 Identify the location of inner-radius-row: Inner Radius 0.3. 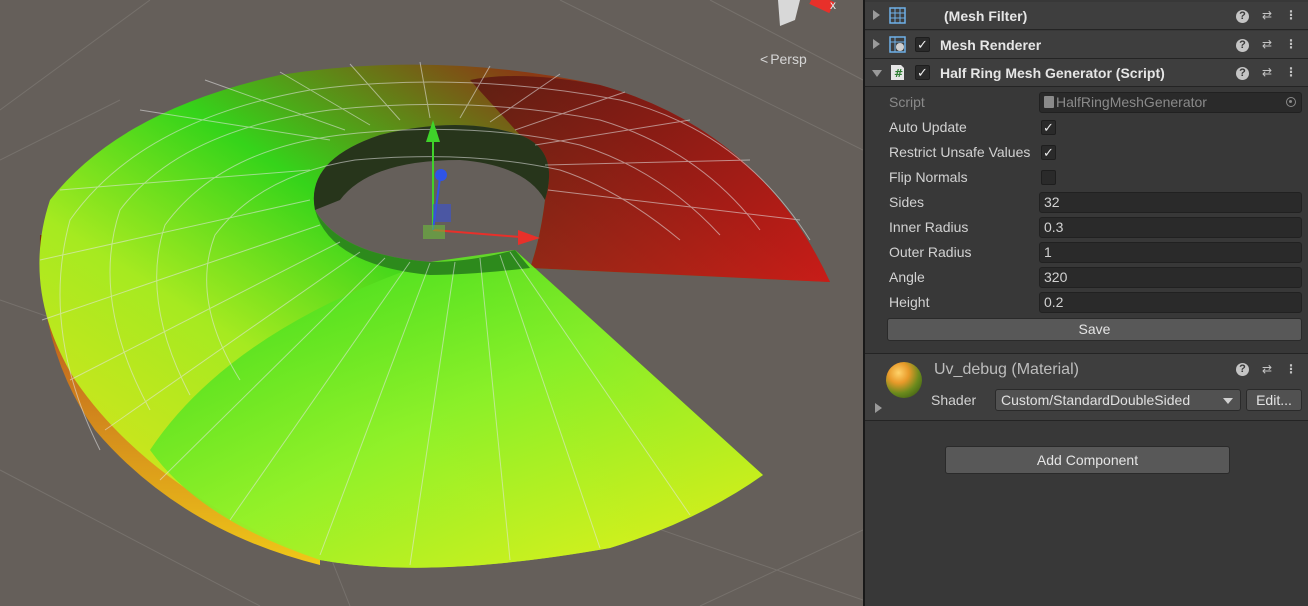
(1086, 228).